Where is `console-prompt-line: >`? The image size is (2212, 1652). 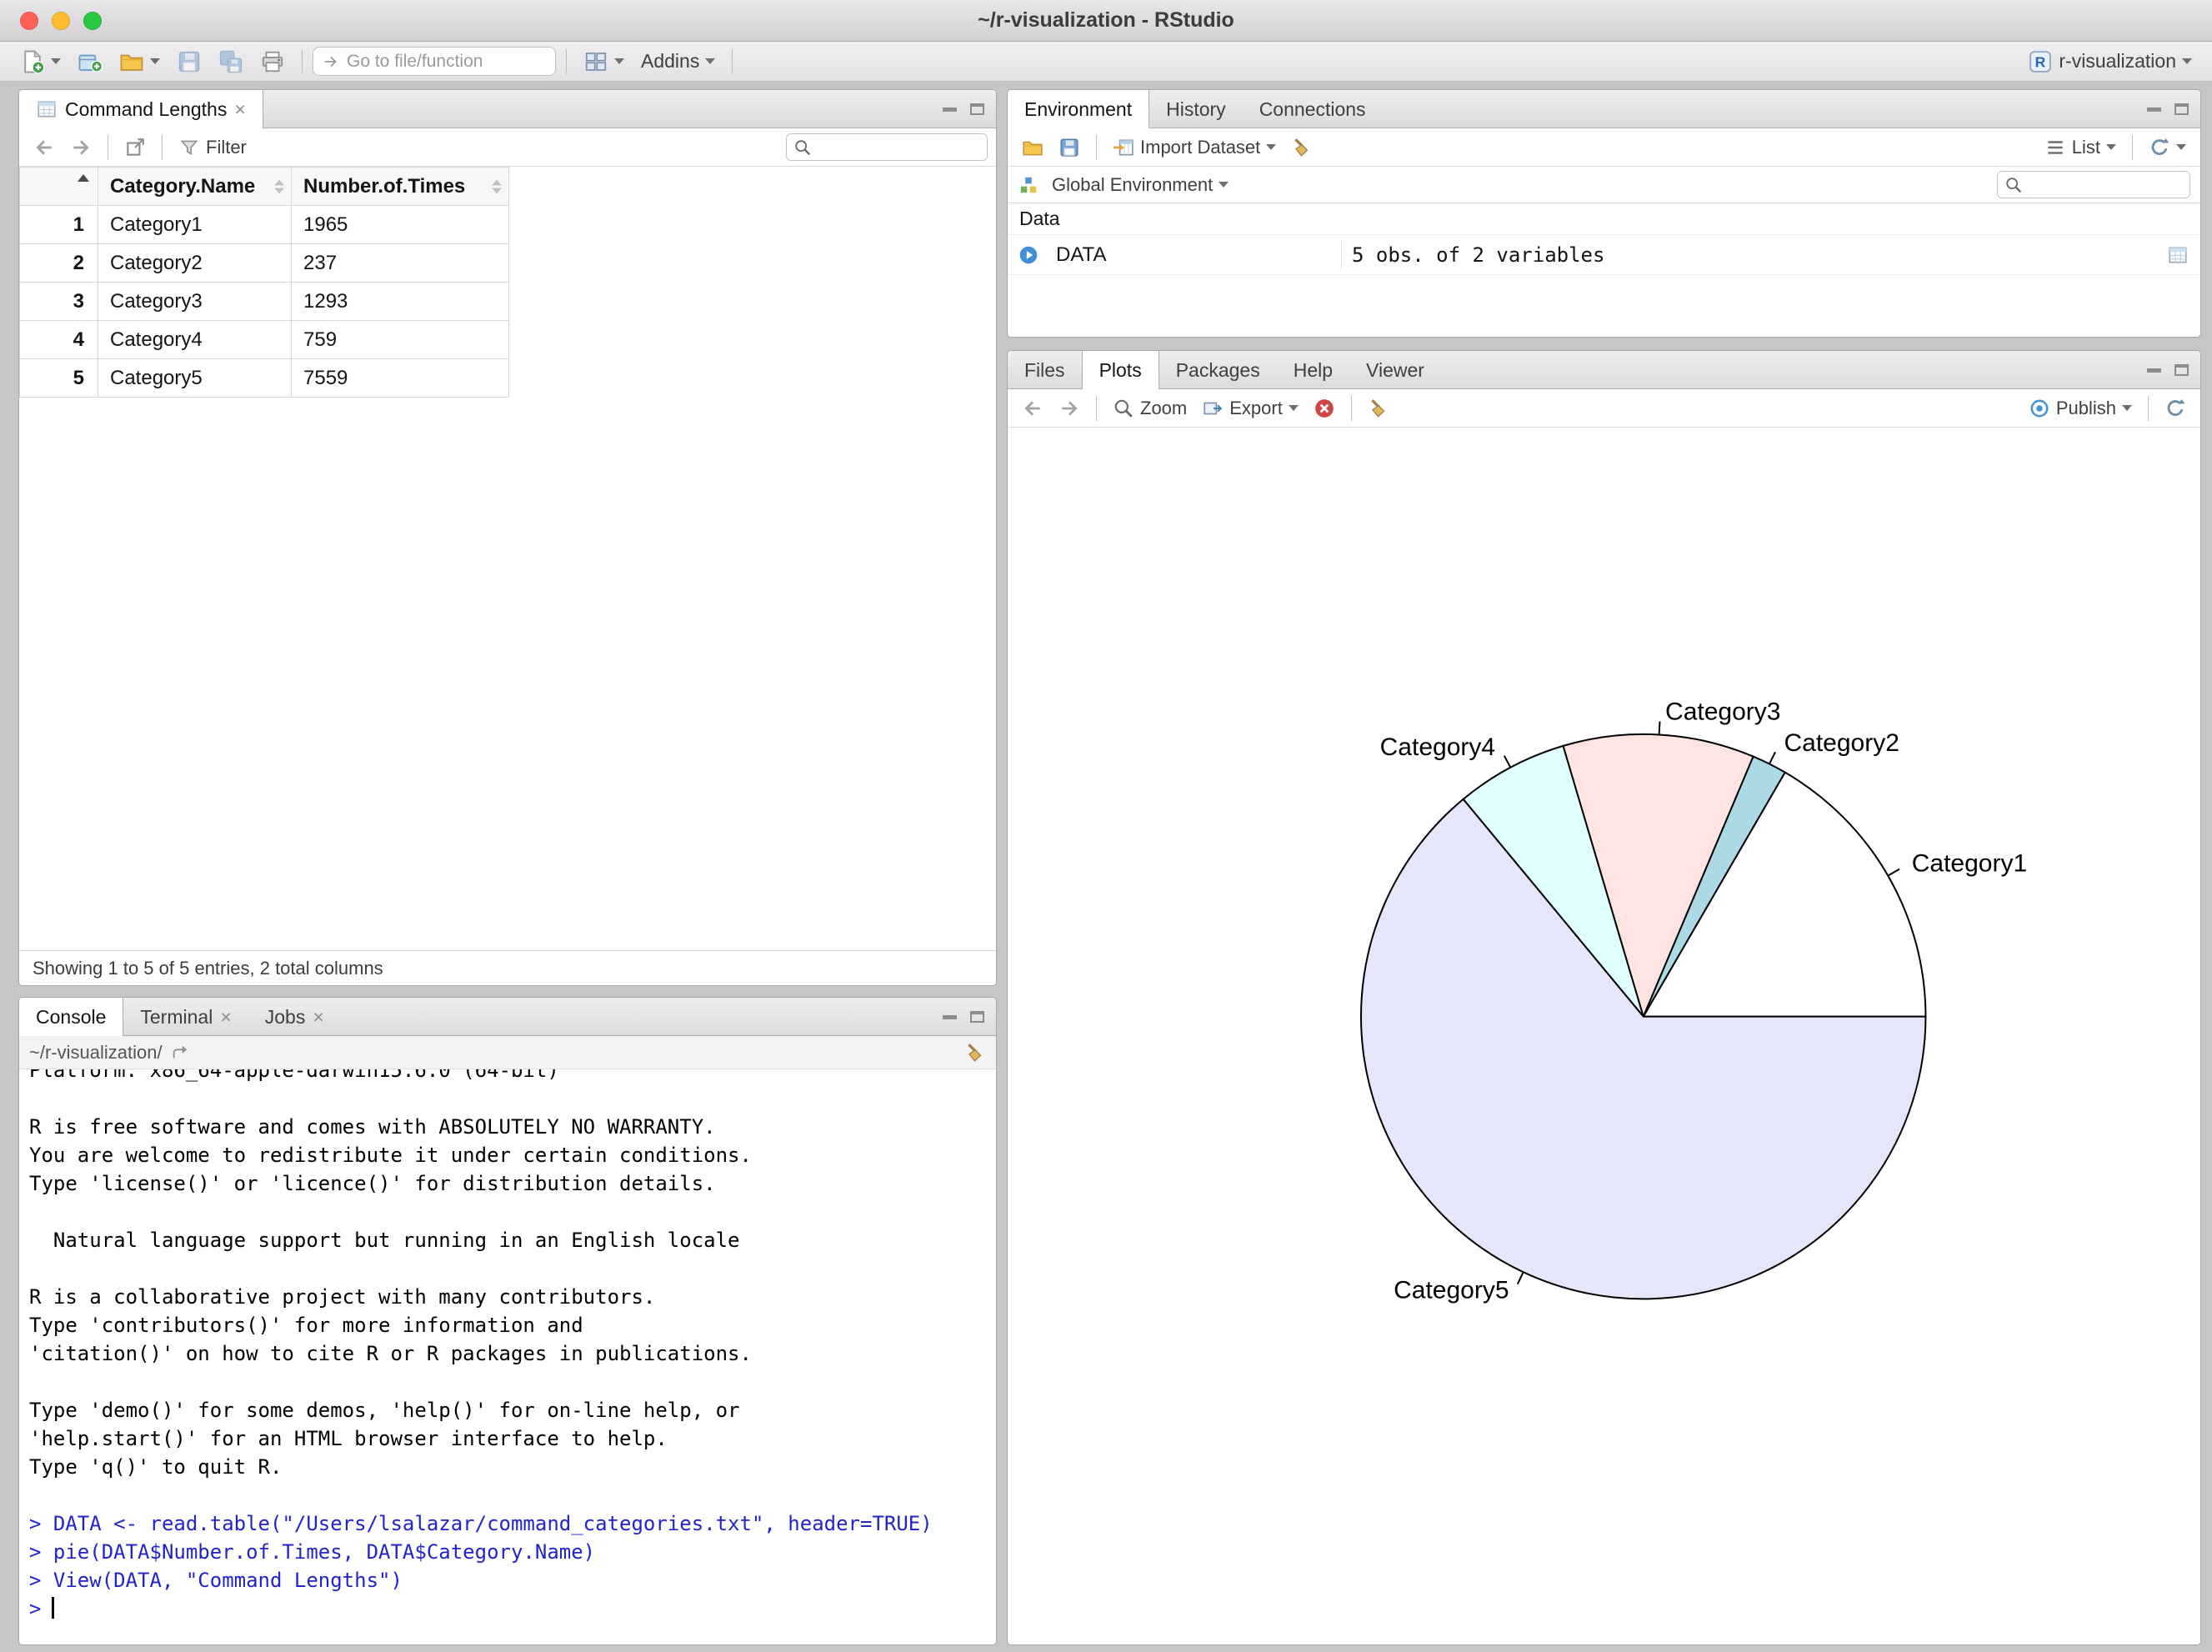 console-prompt-line: > is located at coordinates (508, 1608).